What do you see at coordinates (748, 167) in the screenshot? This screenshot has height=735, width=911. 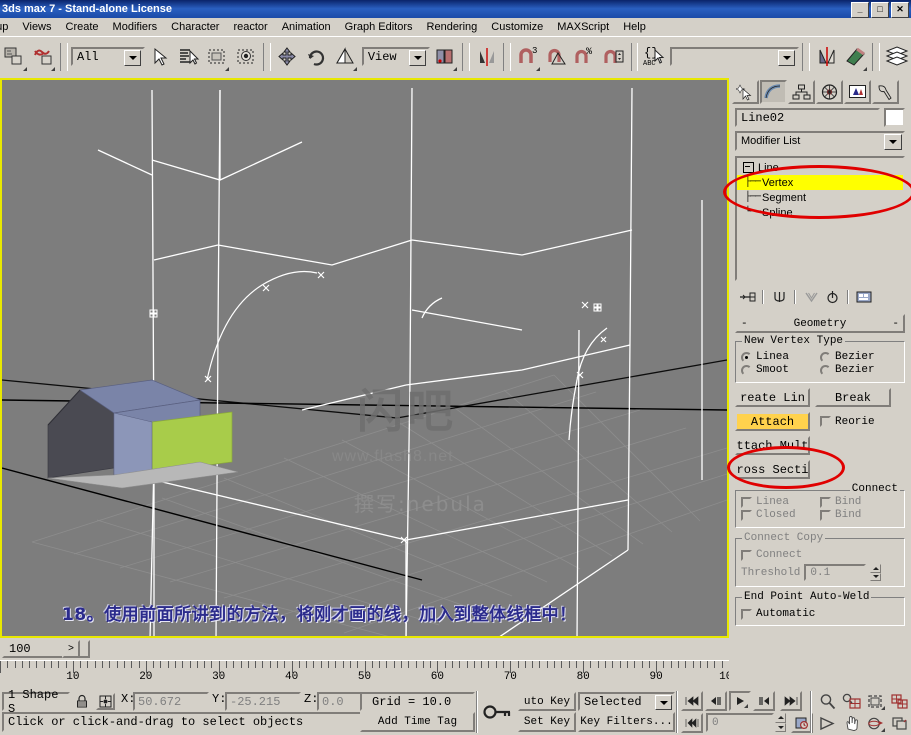 I see `collapse-icon` at bounding box center [748, 167].